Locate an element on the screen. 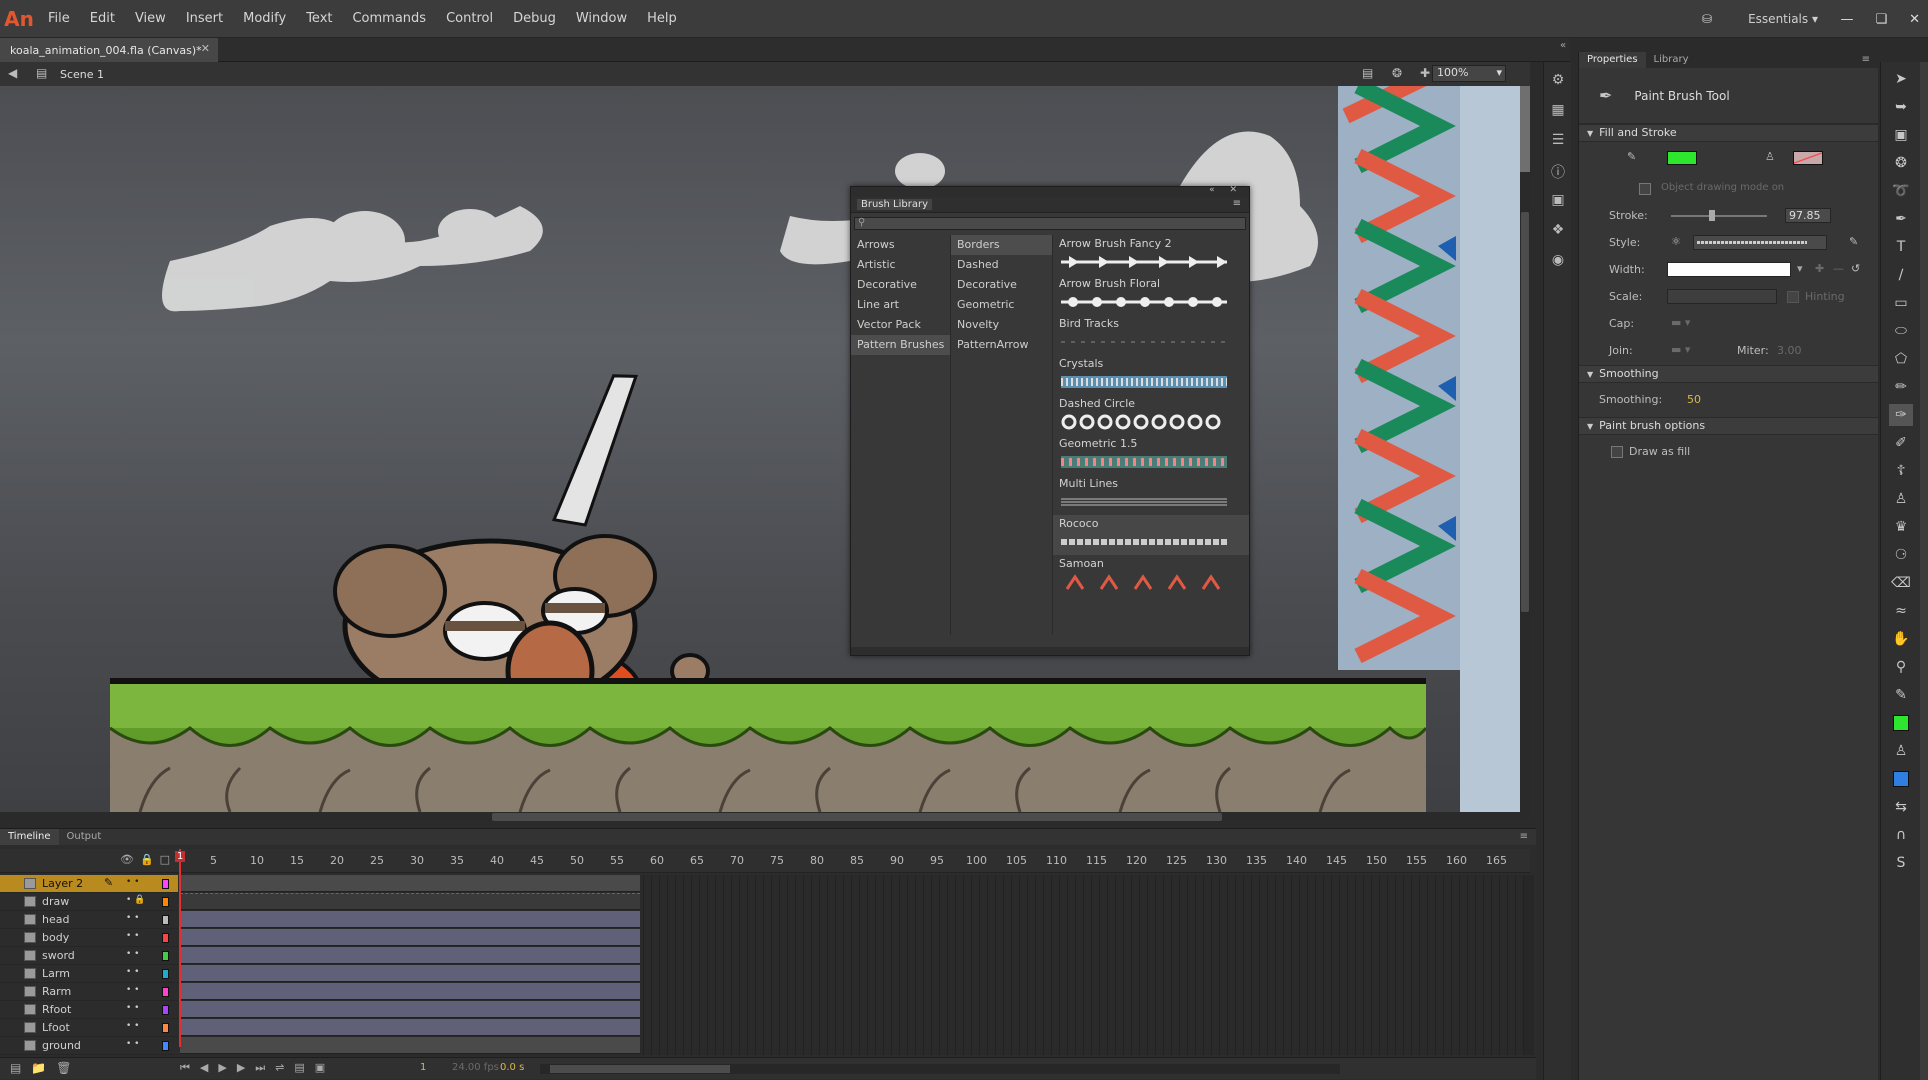 Image resolution: width=1928 pixels, height=1080 pixels. brush-item: Dashed Circle is located at coordinates (1151, 415).